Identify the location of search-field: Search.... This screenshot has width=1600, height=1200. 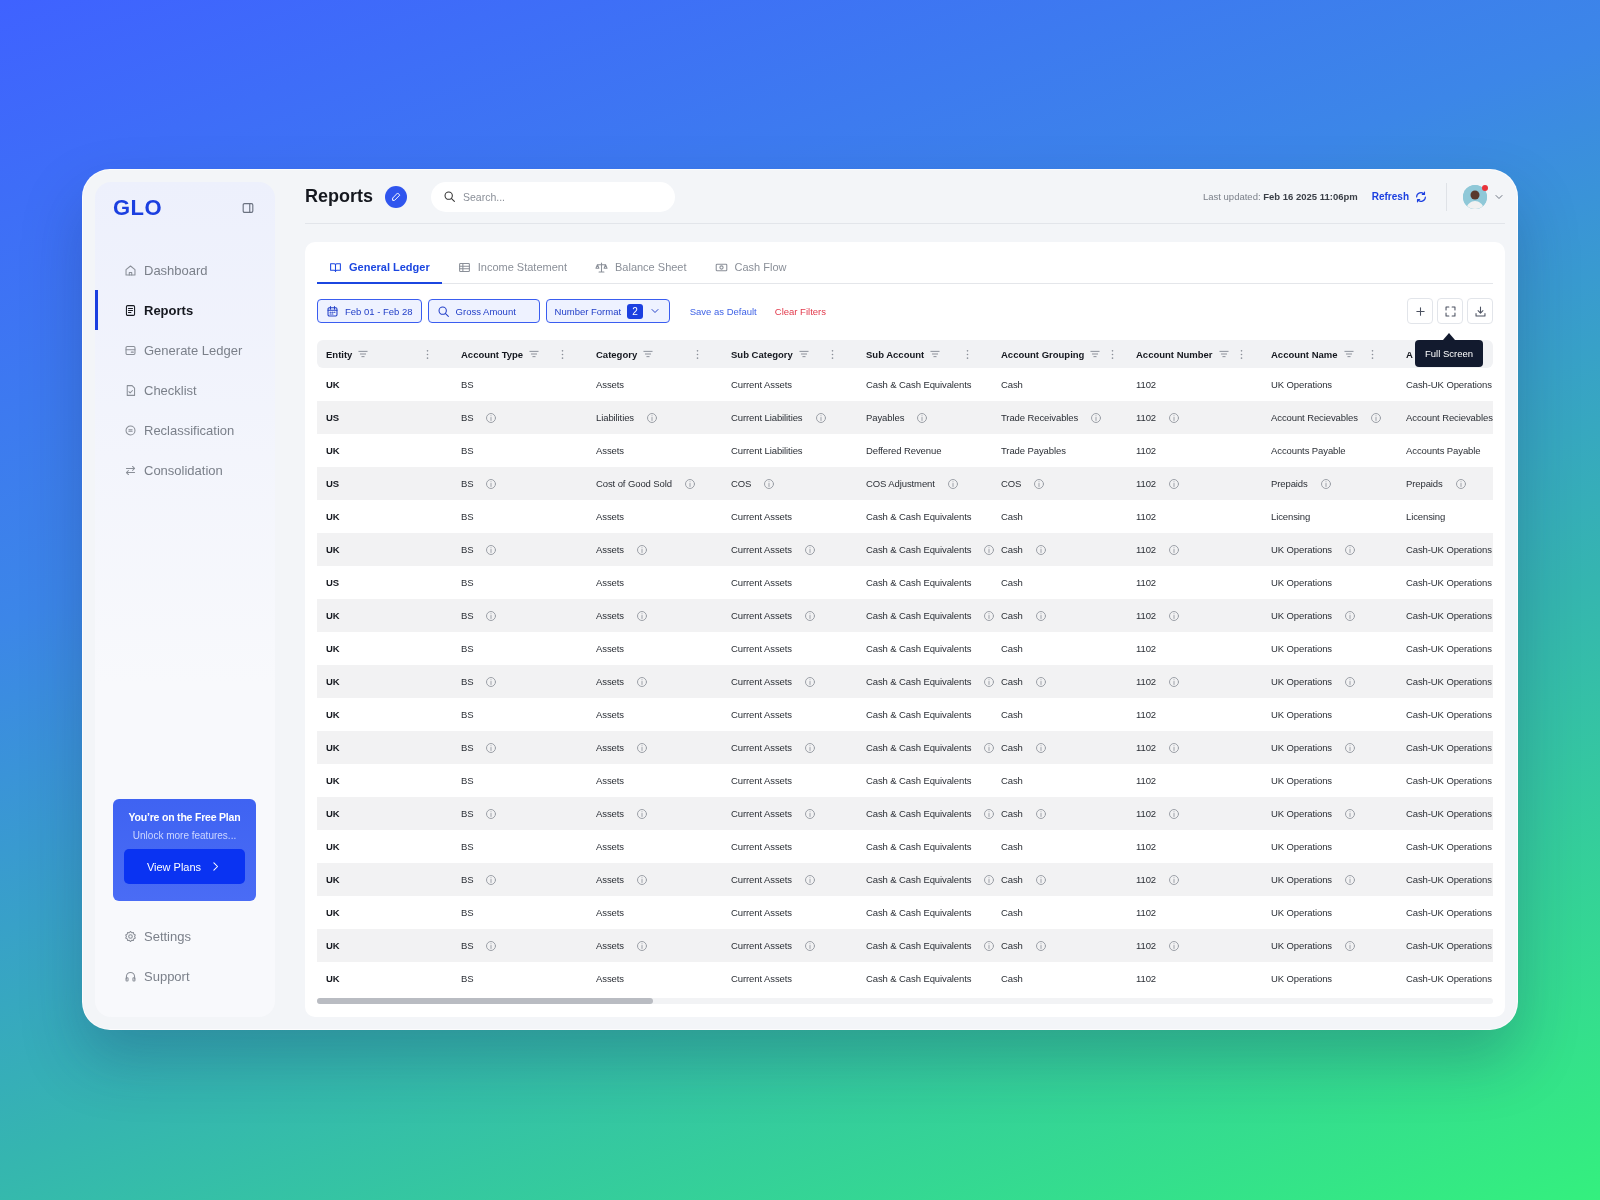
(553, 196).